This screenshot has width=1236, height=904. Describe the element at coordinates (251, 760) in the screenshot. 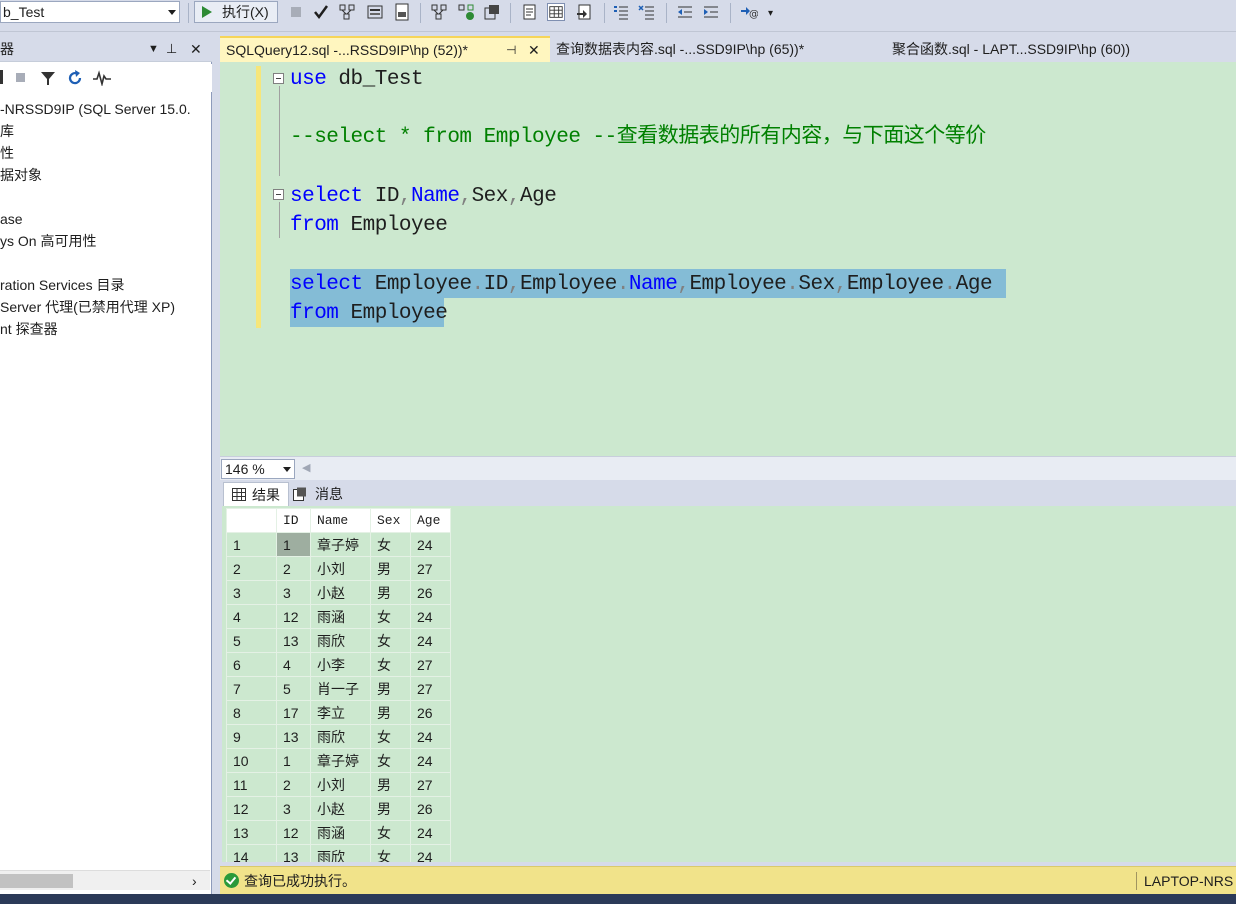

I see `row-number-cell: 10` at that location.